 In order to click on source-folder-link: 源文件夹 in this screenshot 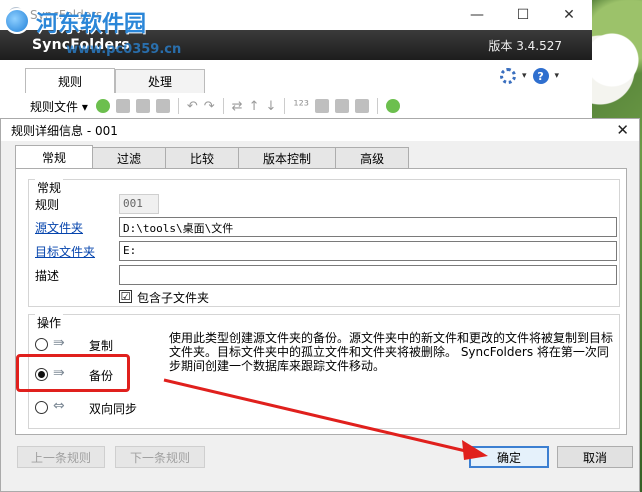, I will do `click(59, 227)`.